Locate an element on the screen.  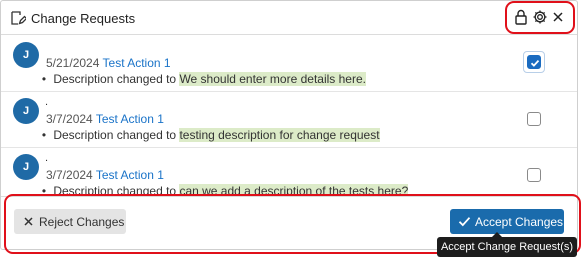
panel-header: Change Requests is located at coordinates (289, 18).